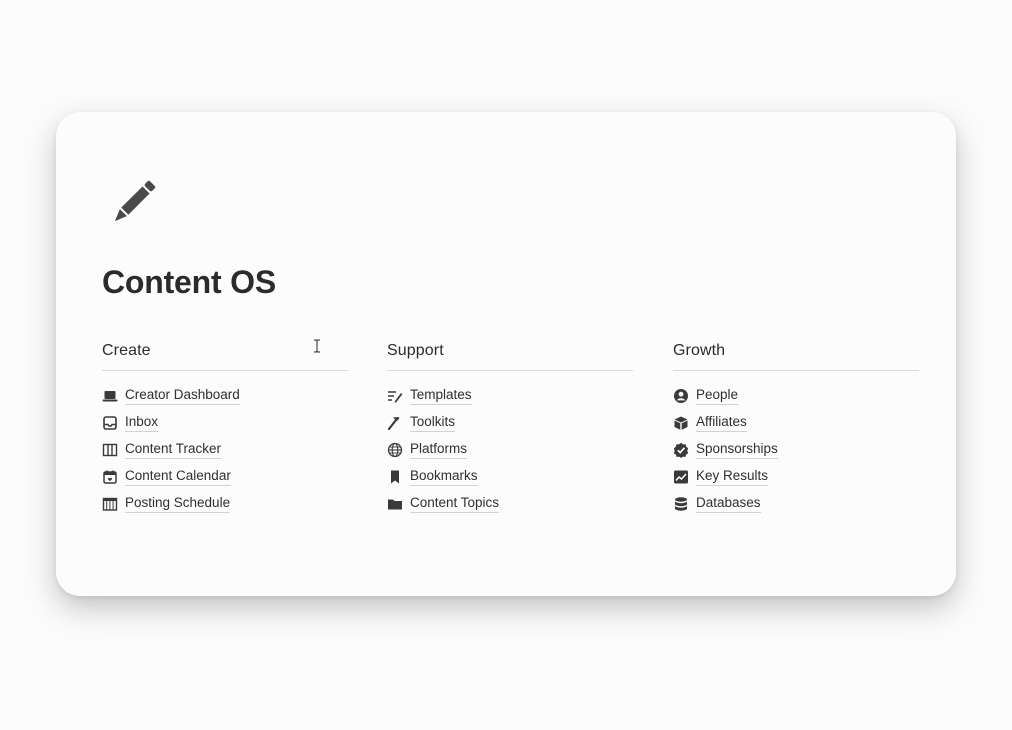 This screenshot has width=1012, height=730. What do you see at coordinates (728, 504) in the screenshot?
I see `link-databases: Databases` at bounding box center [728, 504].